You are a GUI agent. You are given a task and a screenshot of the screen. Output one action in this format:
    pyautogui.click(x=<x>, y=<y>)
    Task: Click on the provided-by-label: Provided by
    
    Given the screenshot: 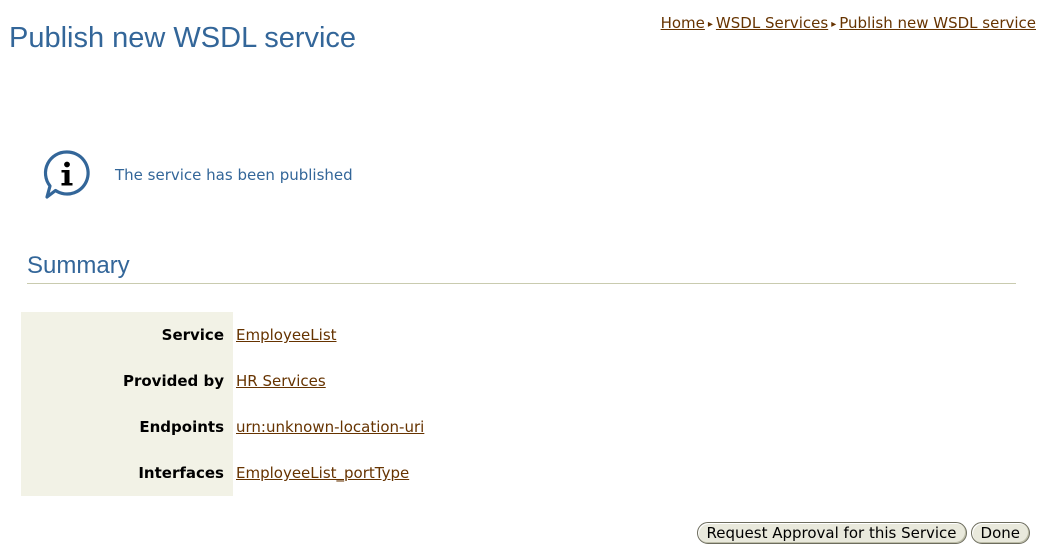 What is the action you would take?
    pyautogui.click(x=127, y=381)
    